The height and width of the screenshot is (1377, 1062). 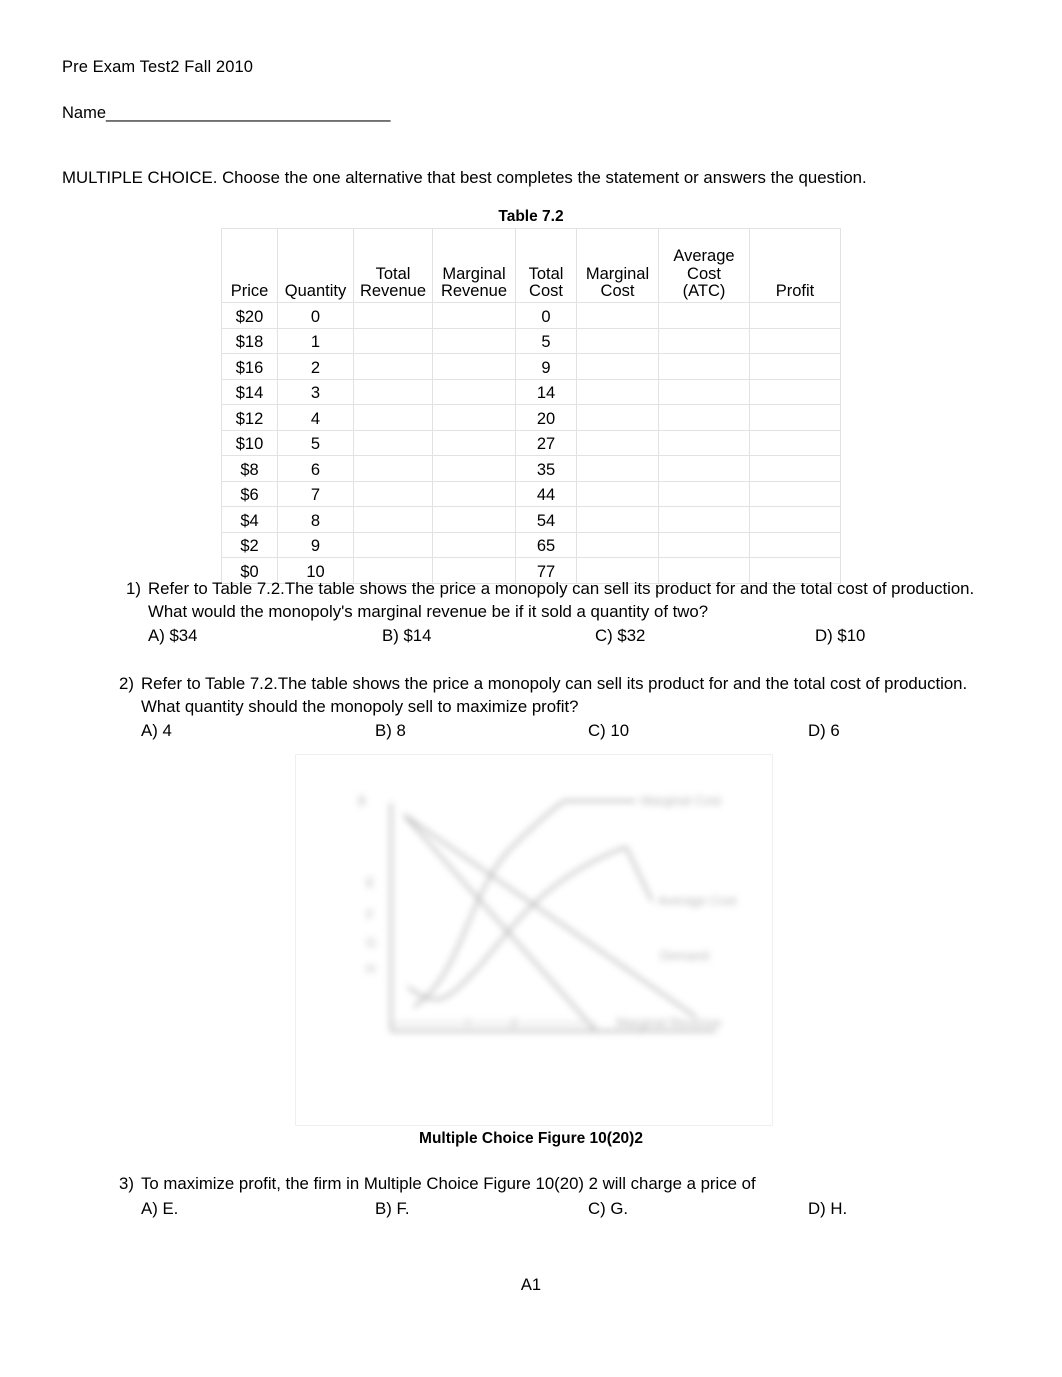 What do you see at coordinates (620, 636) in the screenshot?
I see `question-1-option-c: C) $32` at bounding box center [620, 636].